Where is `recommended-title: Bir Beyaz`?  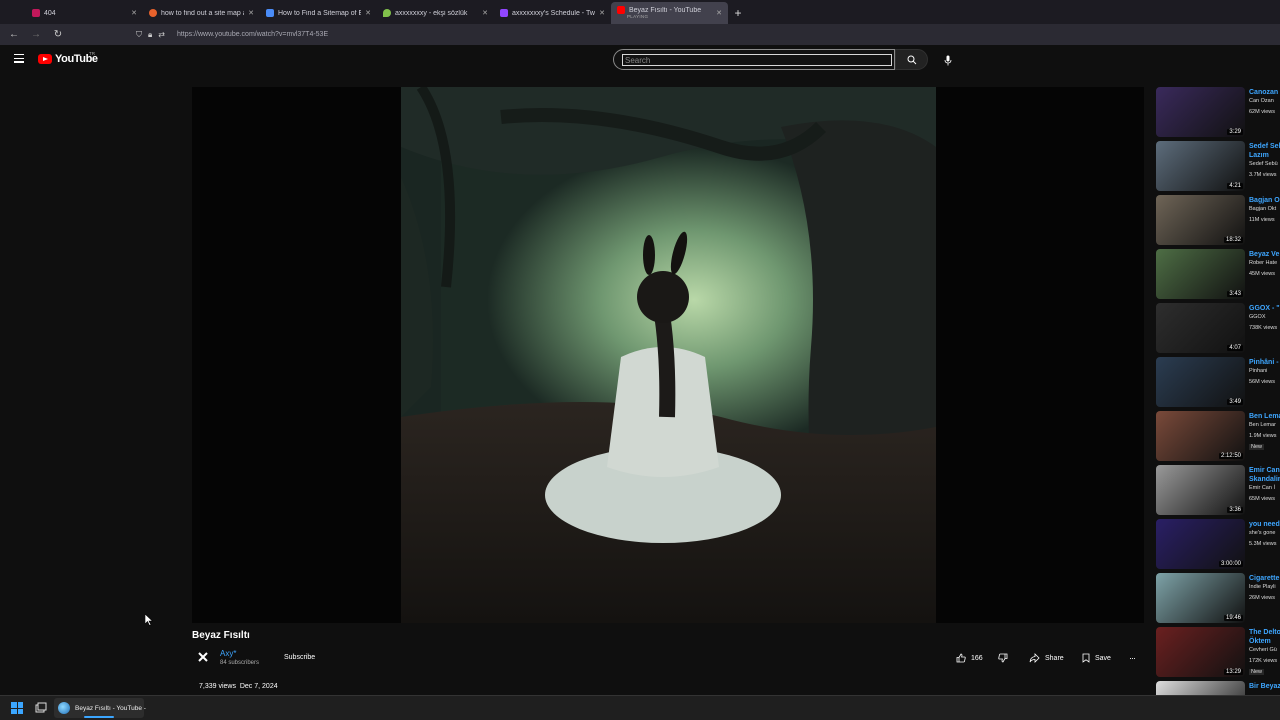
recommended-title: Bir Beyaz is located at coordinates (1264, 686).